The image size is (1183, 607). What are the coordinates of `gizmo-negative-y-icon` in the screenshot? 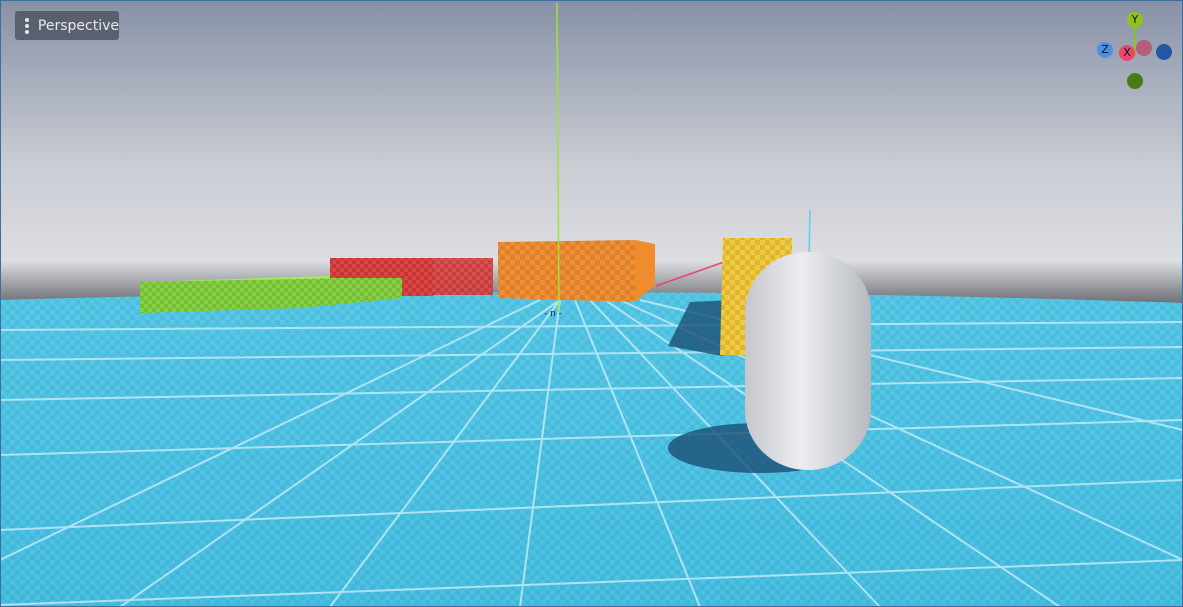 It's located at (1135, 81).